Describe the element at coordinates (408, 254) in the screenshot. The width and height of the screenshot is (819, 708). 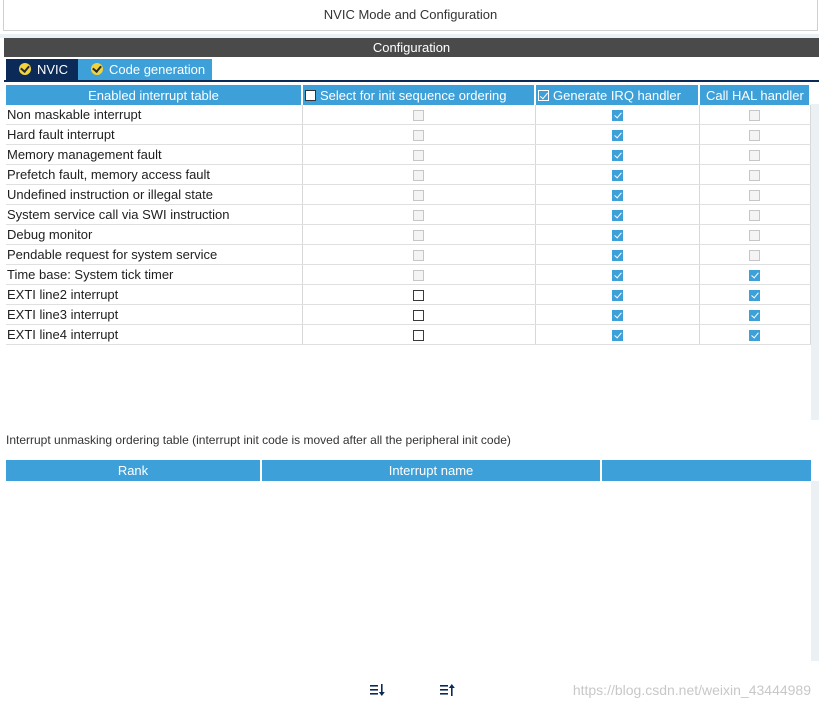
I see `table-row: Pendable request for system service` at that location.